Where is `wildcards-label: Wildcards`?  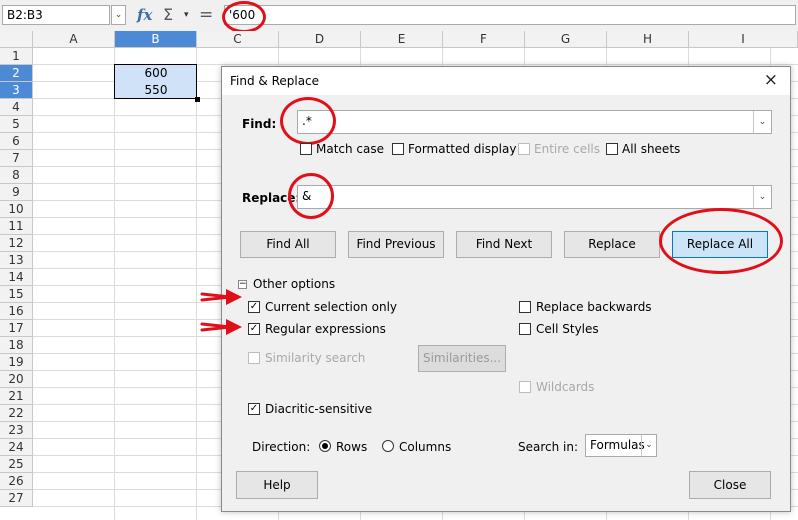 wildcards-label: Wildcards is located at coordinates (565, 387).